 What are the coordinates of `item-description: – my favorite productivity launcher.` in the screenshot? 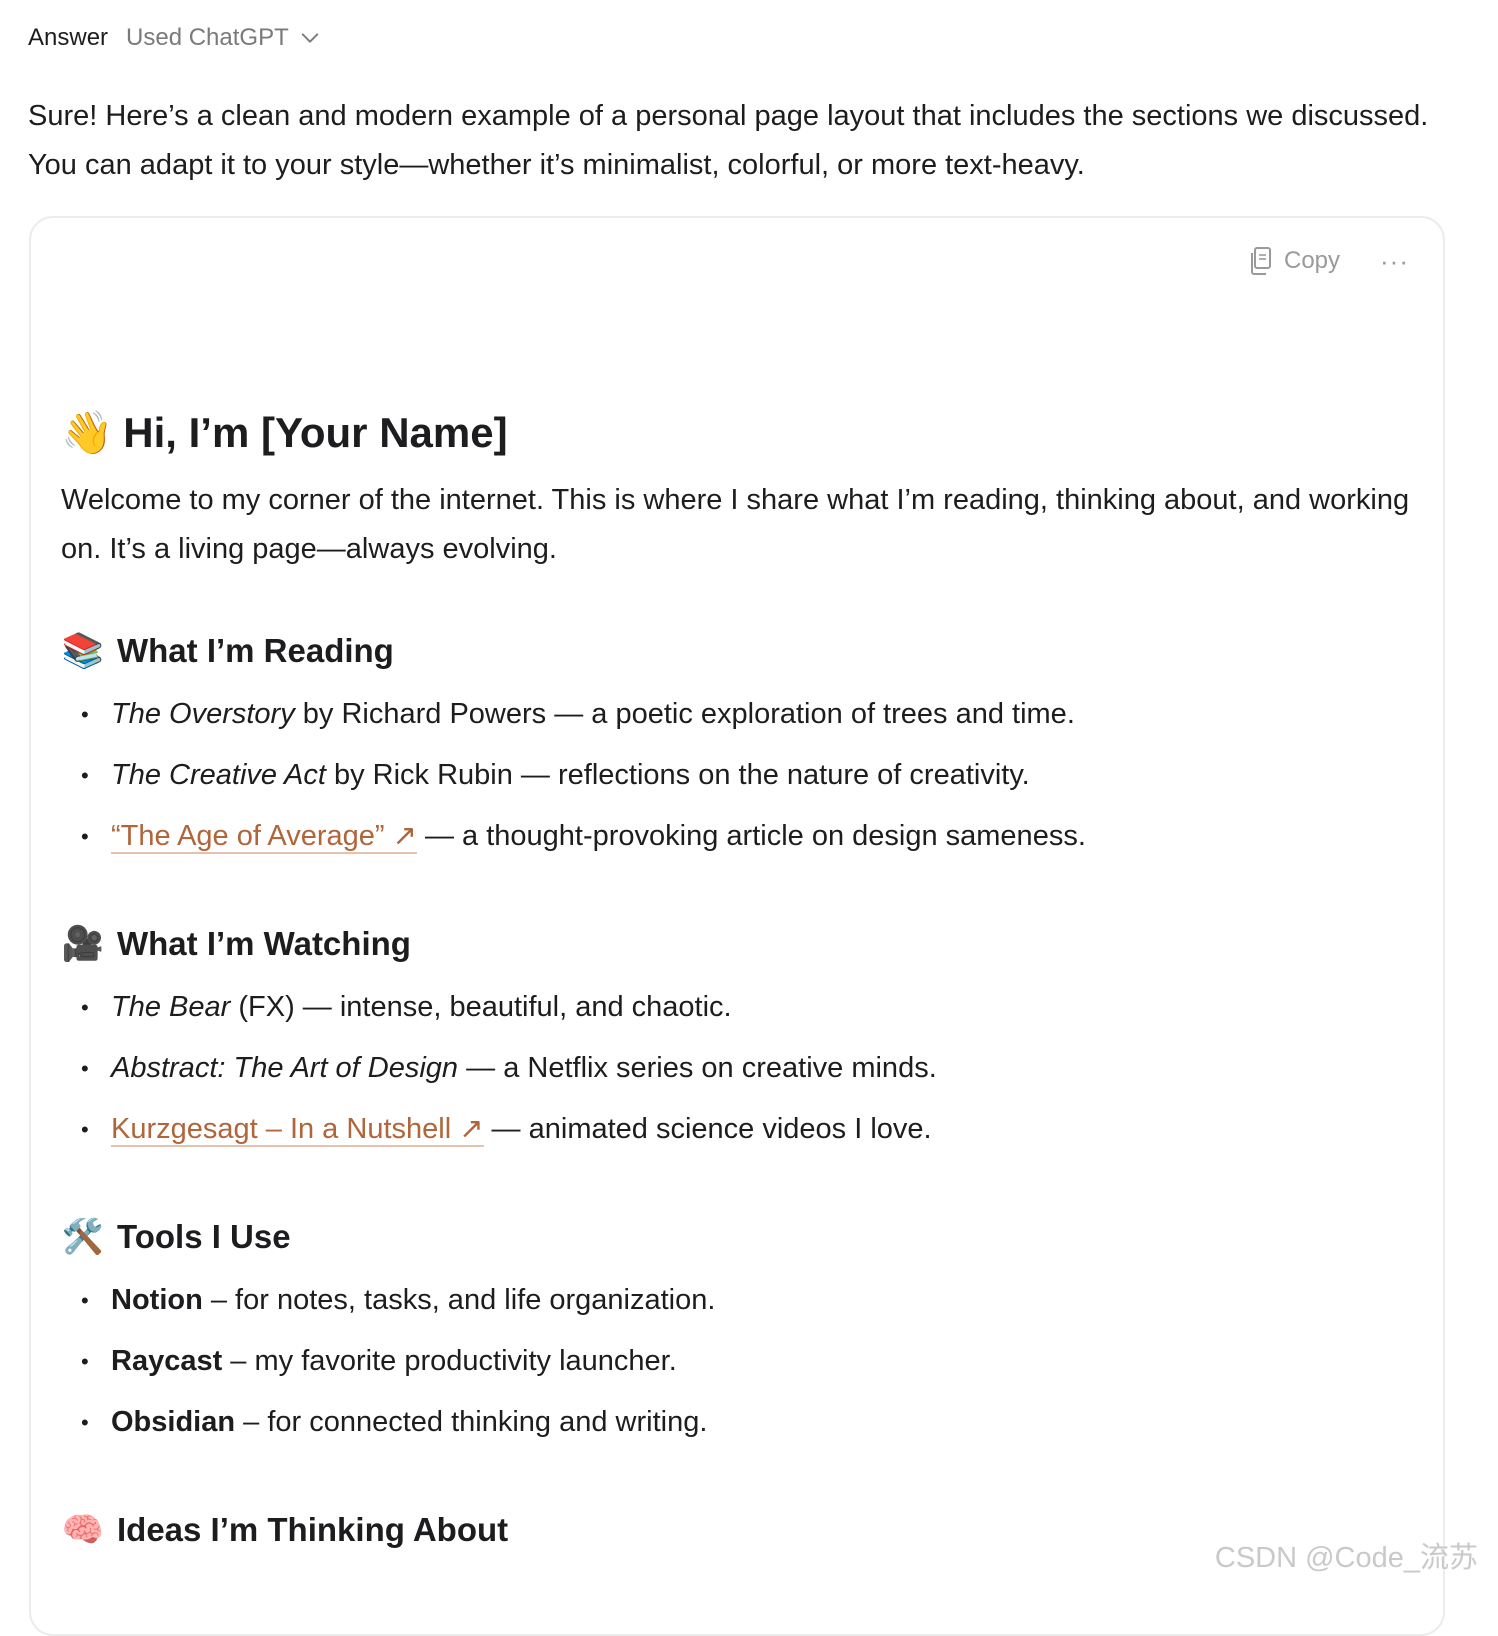 It's located at (449, 1361).